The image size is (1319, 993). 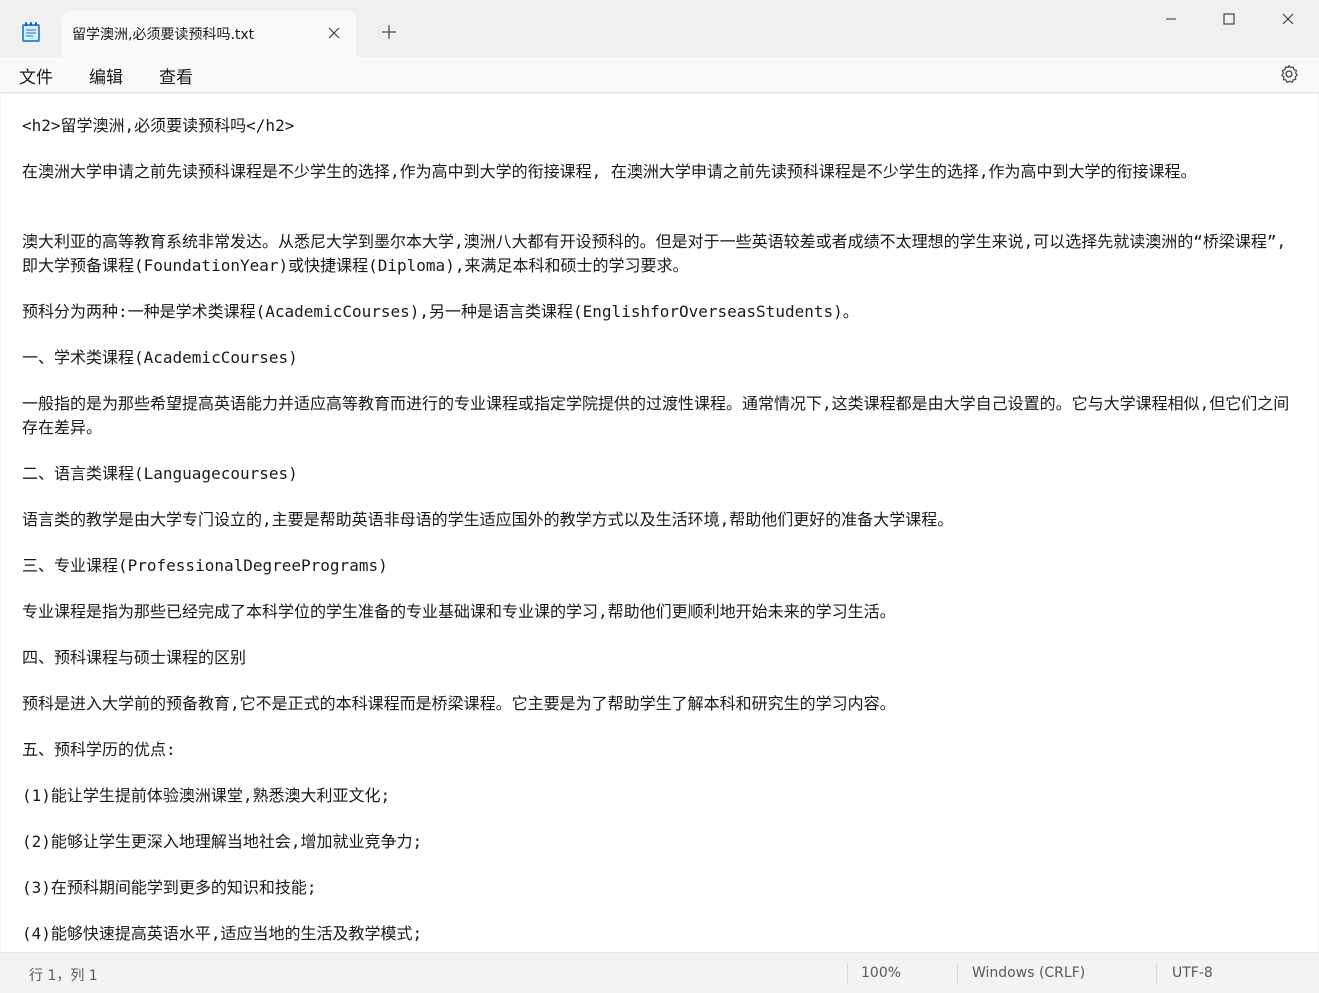 What do you see at coordinates (160, 357) in the screenshot?
I see `text-heading: 一、学术类课程(AcademicCourses)` at bounding box center [160, 357].